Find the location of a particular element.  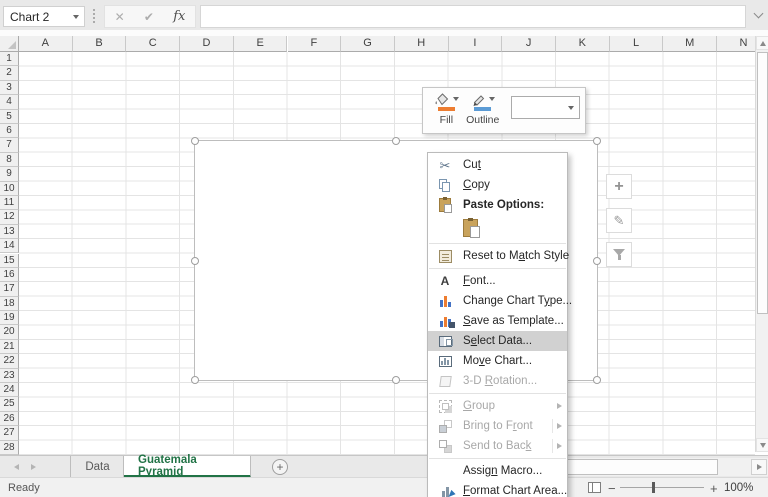

row-header-1: 1 is located at coordinates (9, 59).